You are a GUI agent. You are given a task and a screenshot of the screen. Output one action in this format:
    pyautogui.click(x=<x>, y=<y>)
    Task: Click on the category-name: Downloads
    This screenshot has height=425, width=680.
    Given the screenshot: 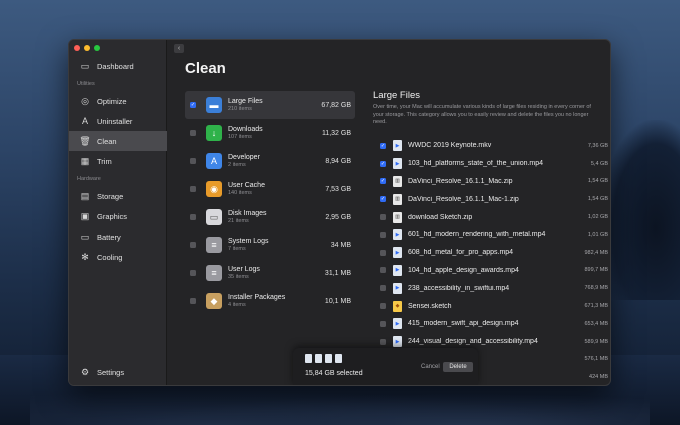 What is the action you would take?
    pyautogui.click(x=245, y=129)
    